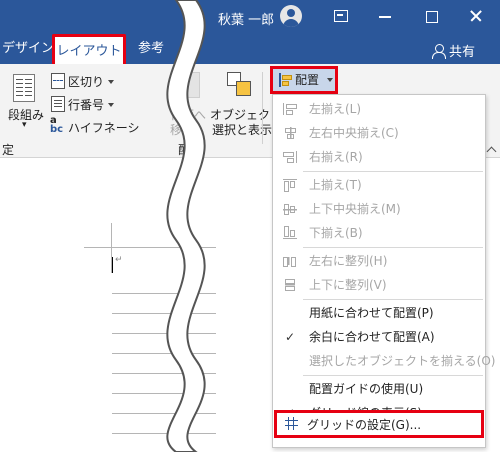 The width and height of the screenshot is (500, 452). Describe the element at coordinates (58, 81) in the screenshot. I see `breaks-icon` at that location.